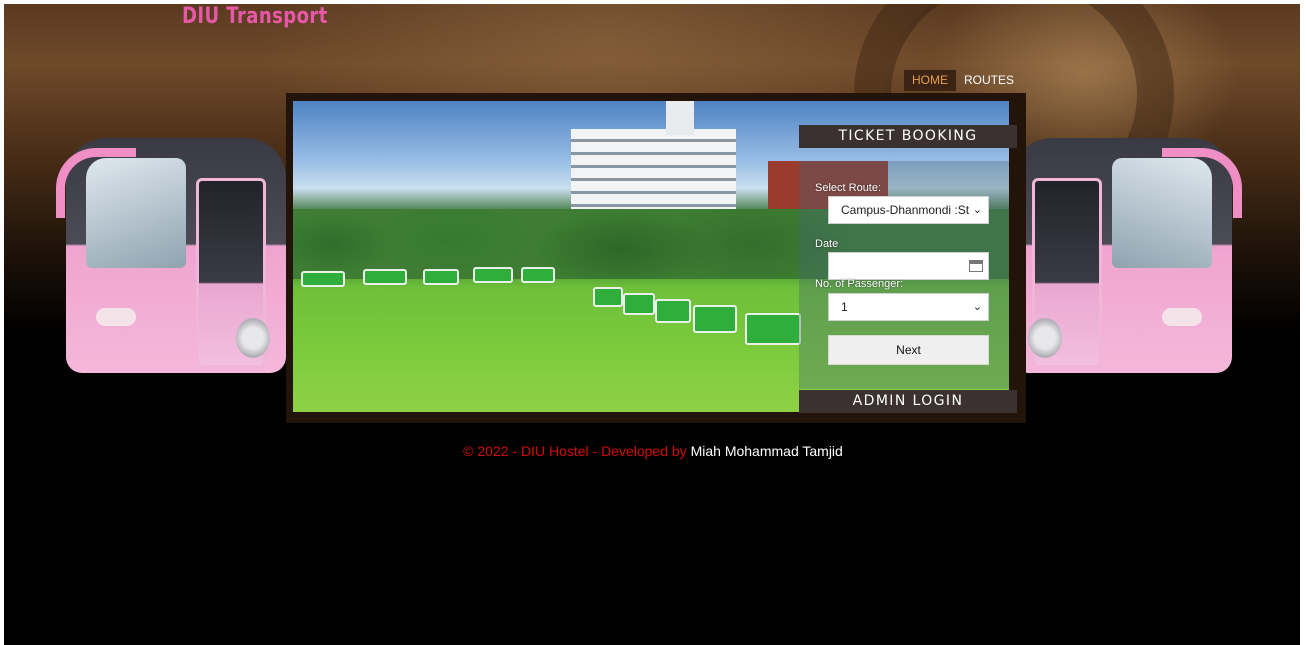 This screenshot has width=1306, height=645. What do you see at coordinates (908, 307) in the screenshot?
I see `passenger-select: 1 ⌄` at bounding box center [908, 307].